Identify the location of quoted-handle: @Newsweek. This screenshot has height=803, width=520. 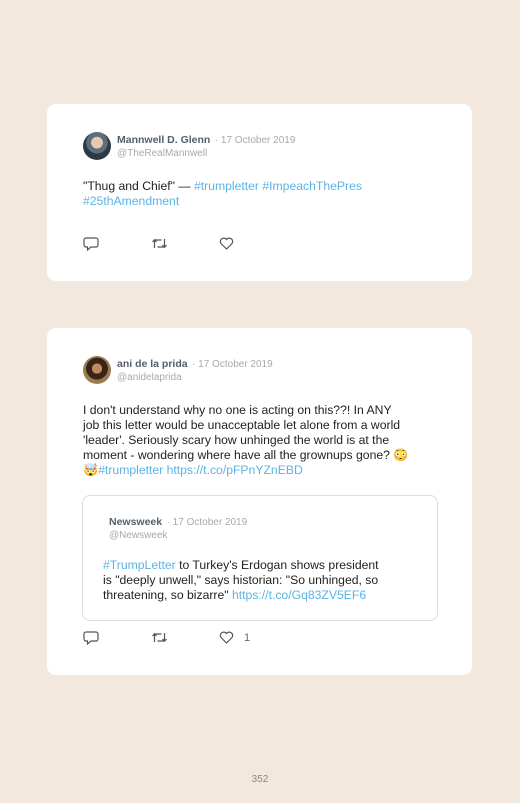
(138, 535).